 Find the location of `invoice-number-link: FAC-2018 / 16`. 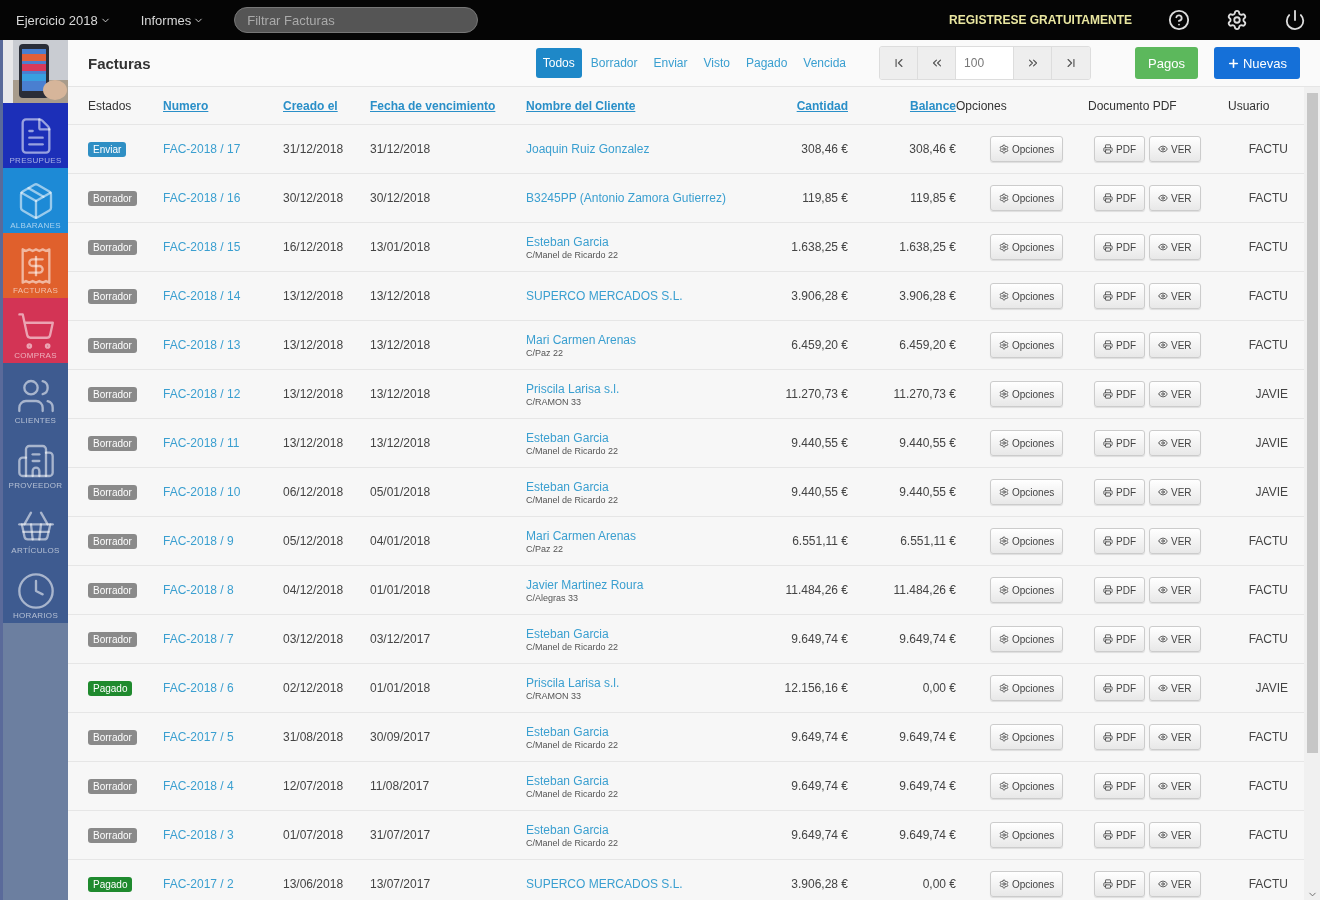

invoice-number-link: FAC-2018 / 16 is located at coordinates (202, 198).